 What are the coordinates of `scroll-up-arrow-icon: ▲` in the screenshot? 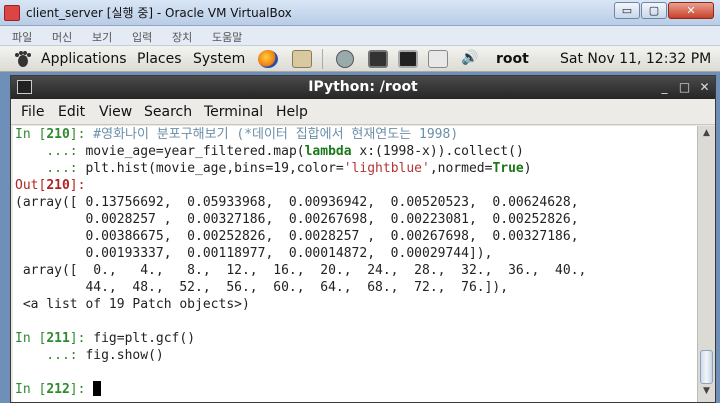 It's located at (706, 134).